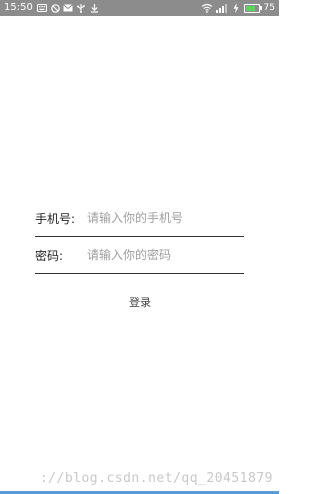 The height and width of the screenshot is (494, 320). I want to click on keyboard-icon, so click(42, 8).